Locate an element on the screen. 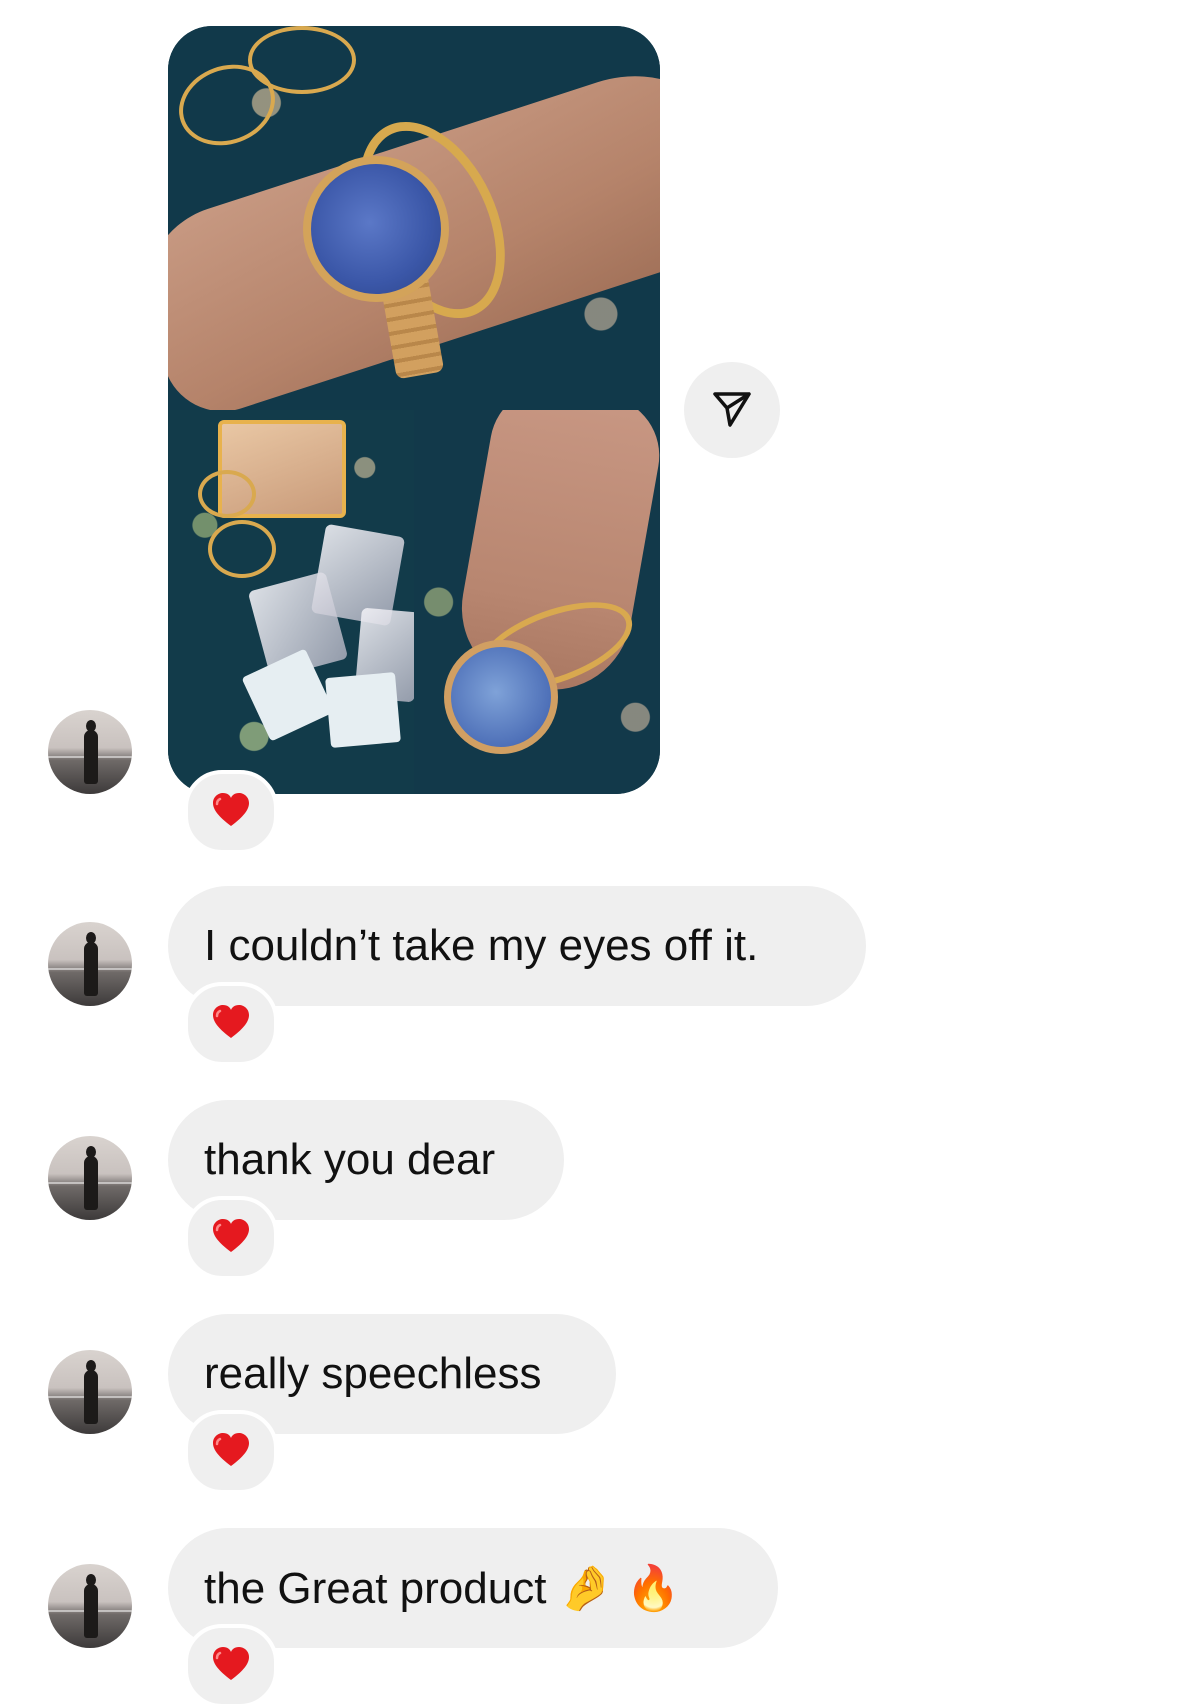  paper-plane-icon is located at coordinates (732, 410).